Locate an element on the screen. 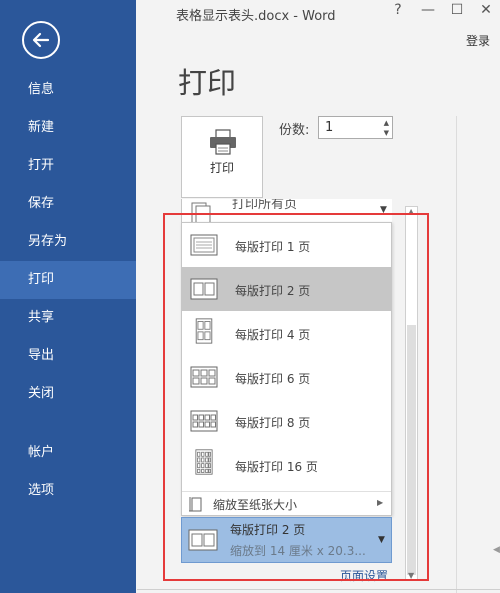 This screenshot has width=500, height=593. maximize-icon: ☐ is located at coordinates (457, 10).